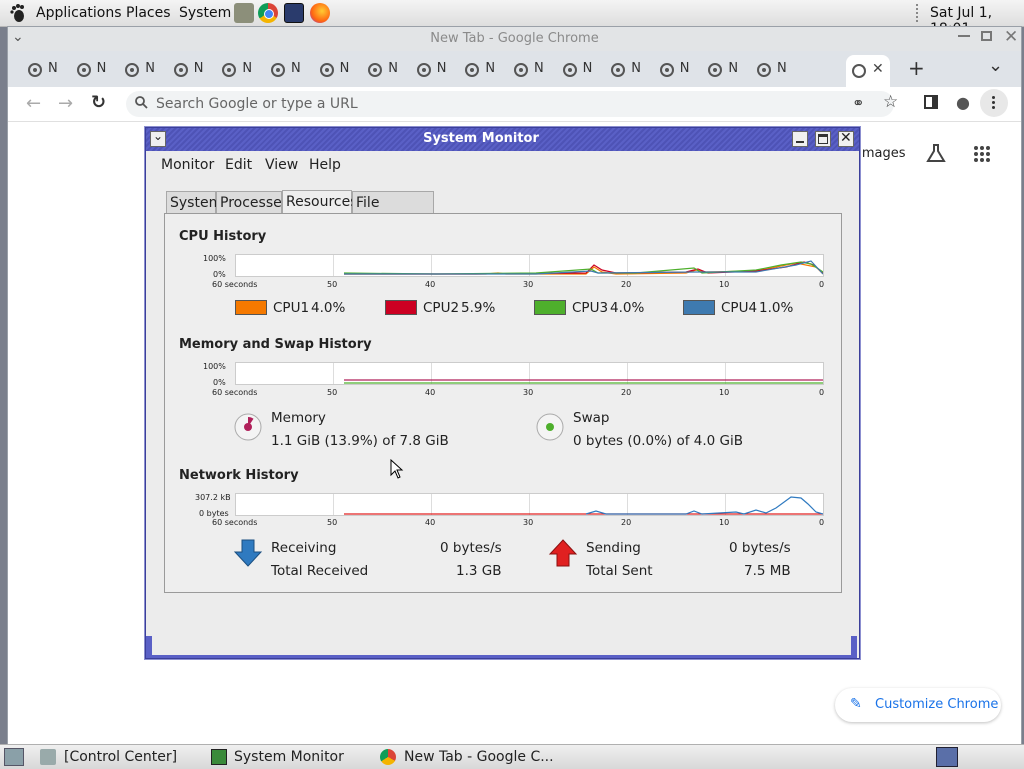  Describe the element at coordinates (268, 13) in the screenshot. I see `chrome-launcher-icon` at that location.